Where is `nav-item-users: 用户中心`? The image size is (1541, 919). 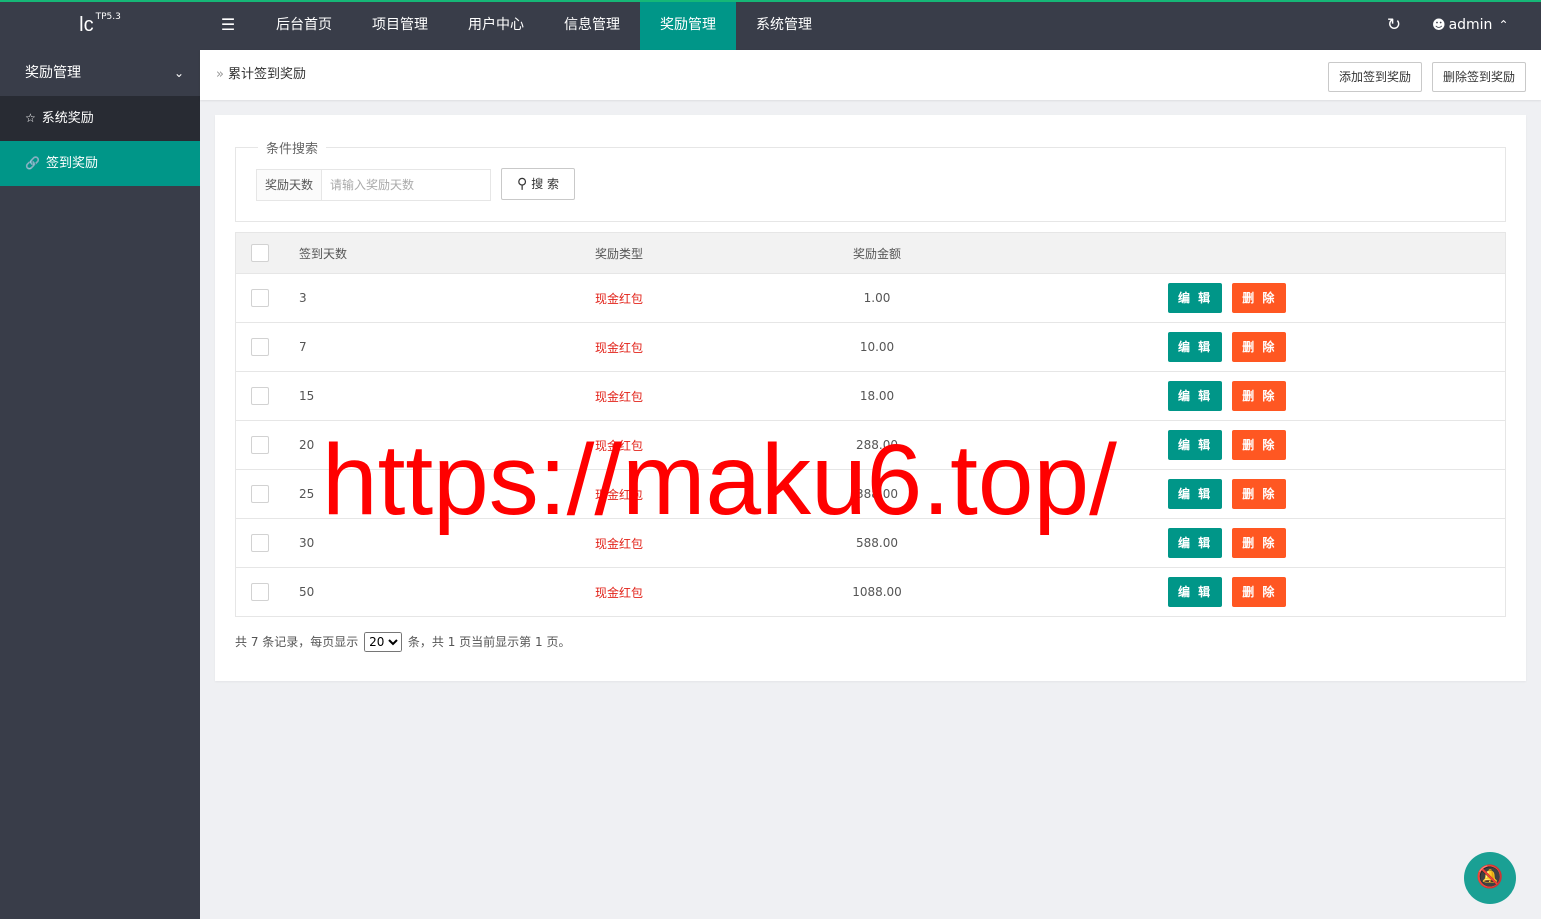 nav-item-users: 用户中心 is located at coordinates (496, 26).